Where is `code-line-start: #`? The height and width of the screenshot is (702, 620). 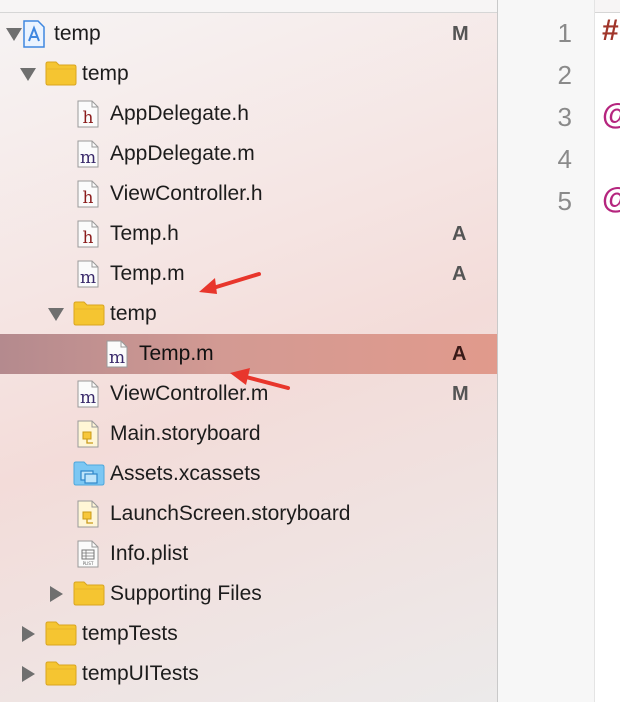
code-line-start: # is located at coordinates (610, 31).